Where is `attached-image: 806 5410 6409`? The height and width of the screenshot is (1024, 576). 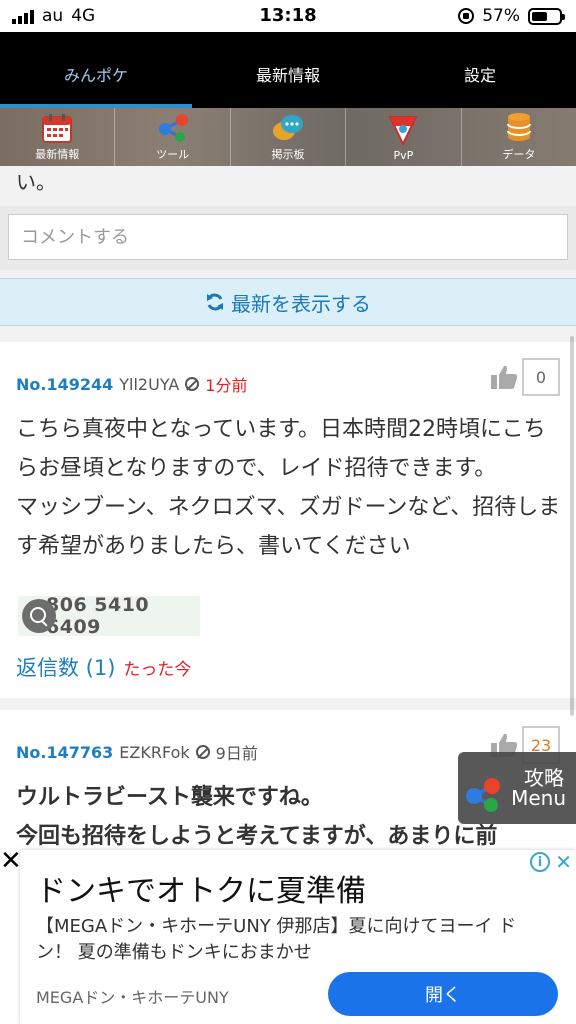 attached-image: 806 5410 6409 is located at coordinates (109, 616).